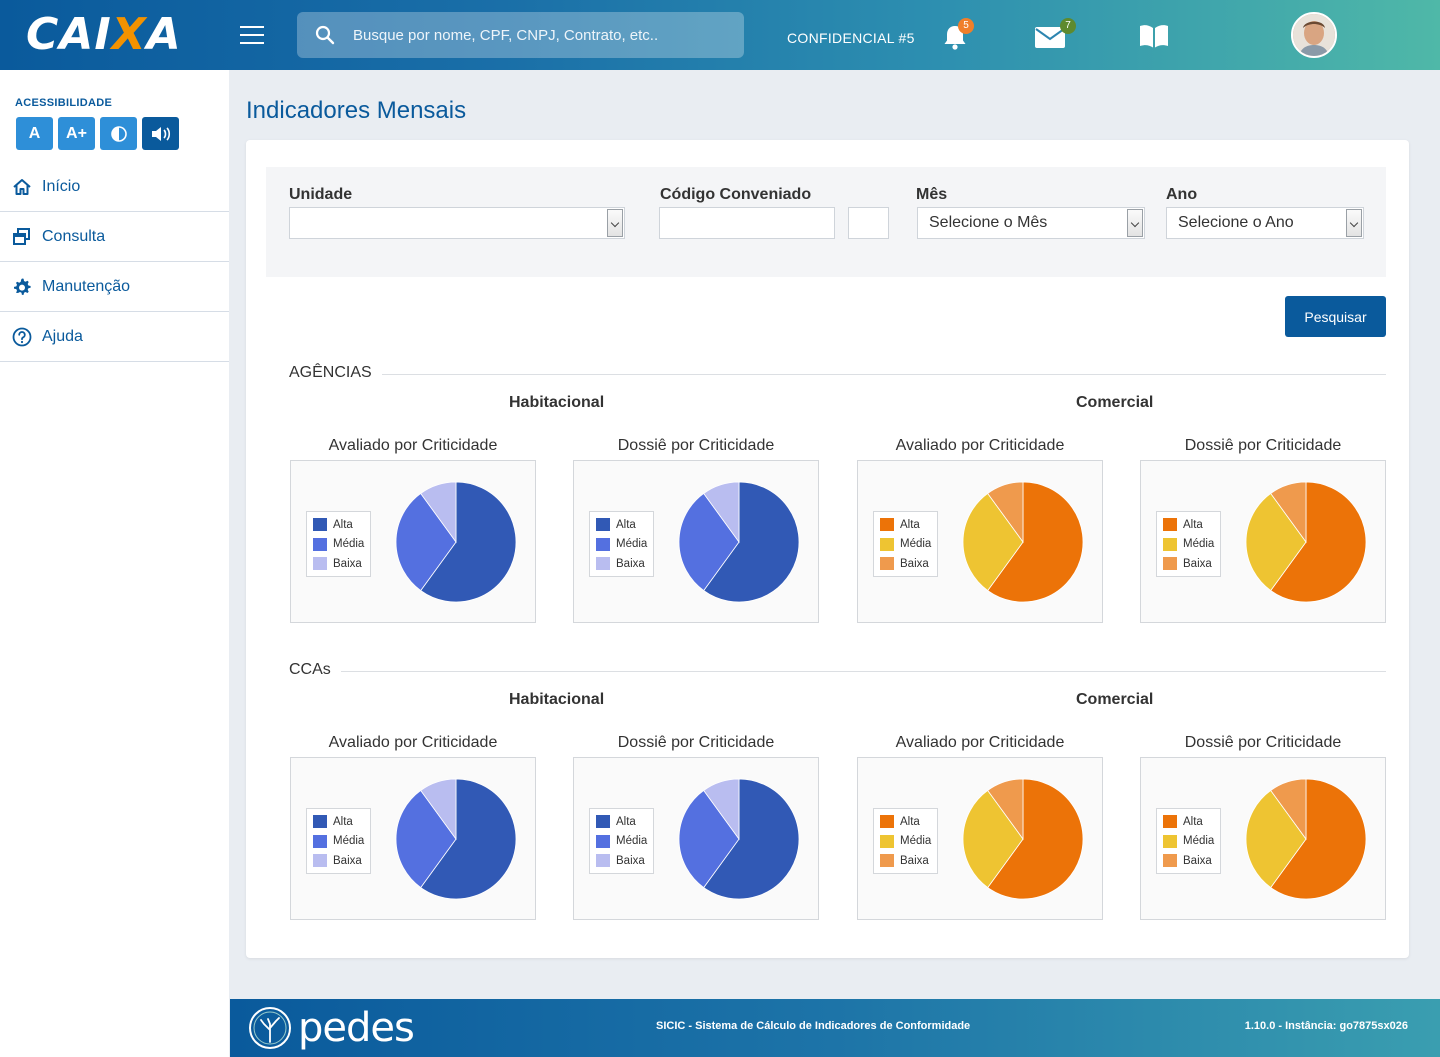  Describe the element at coordinates (1182, 194) in the screenshot. I see `ano-label: Ano` at that location.